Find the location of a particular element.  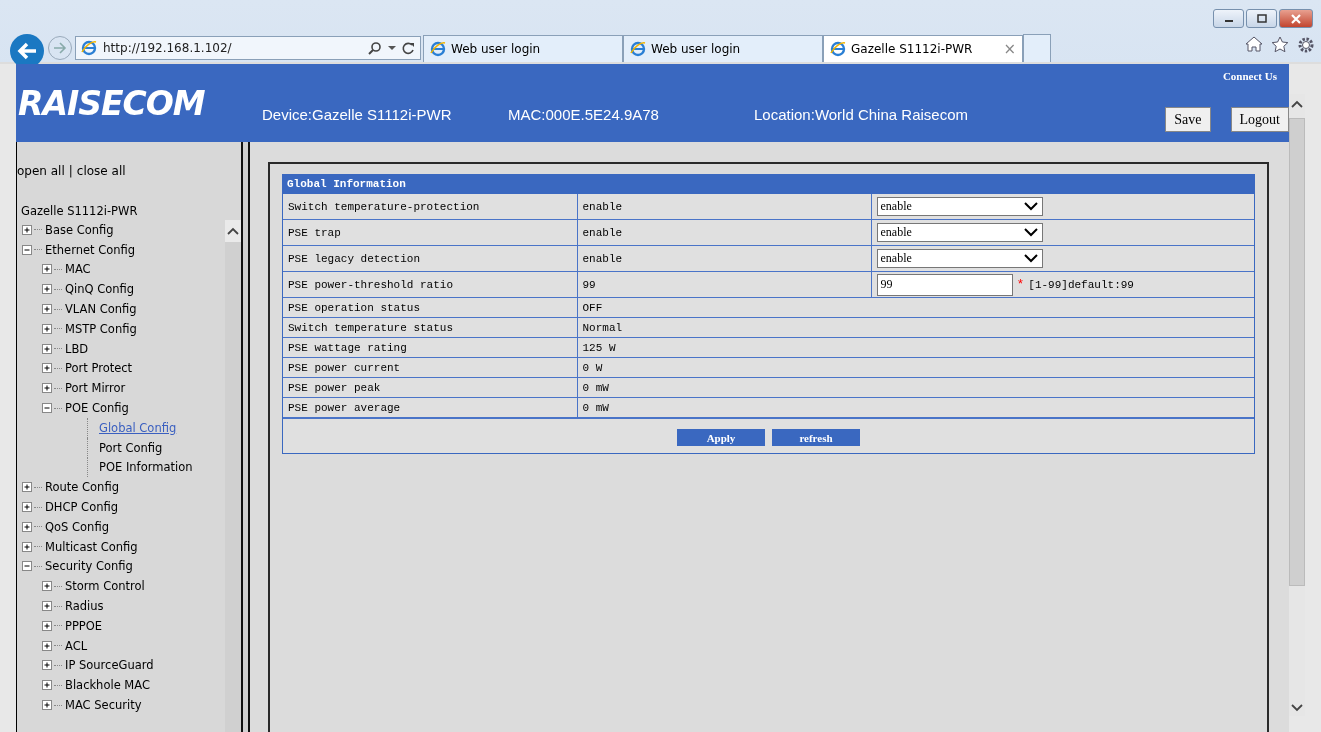

row-label: PSE power current is located at coordinates (430, 367).